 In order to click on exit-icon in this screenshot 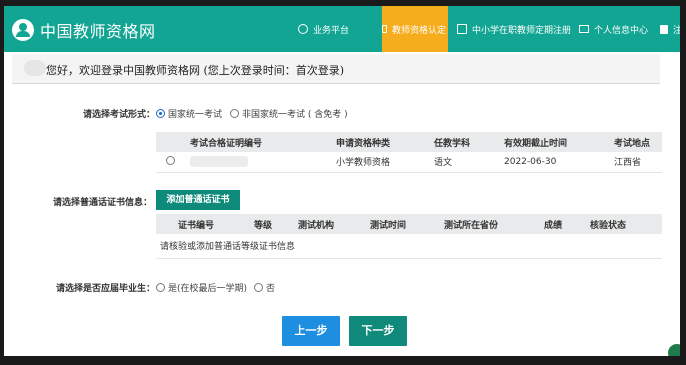, I will do `click(664, 29)`.